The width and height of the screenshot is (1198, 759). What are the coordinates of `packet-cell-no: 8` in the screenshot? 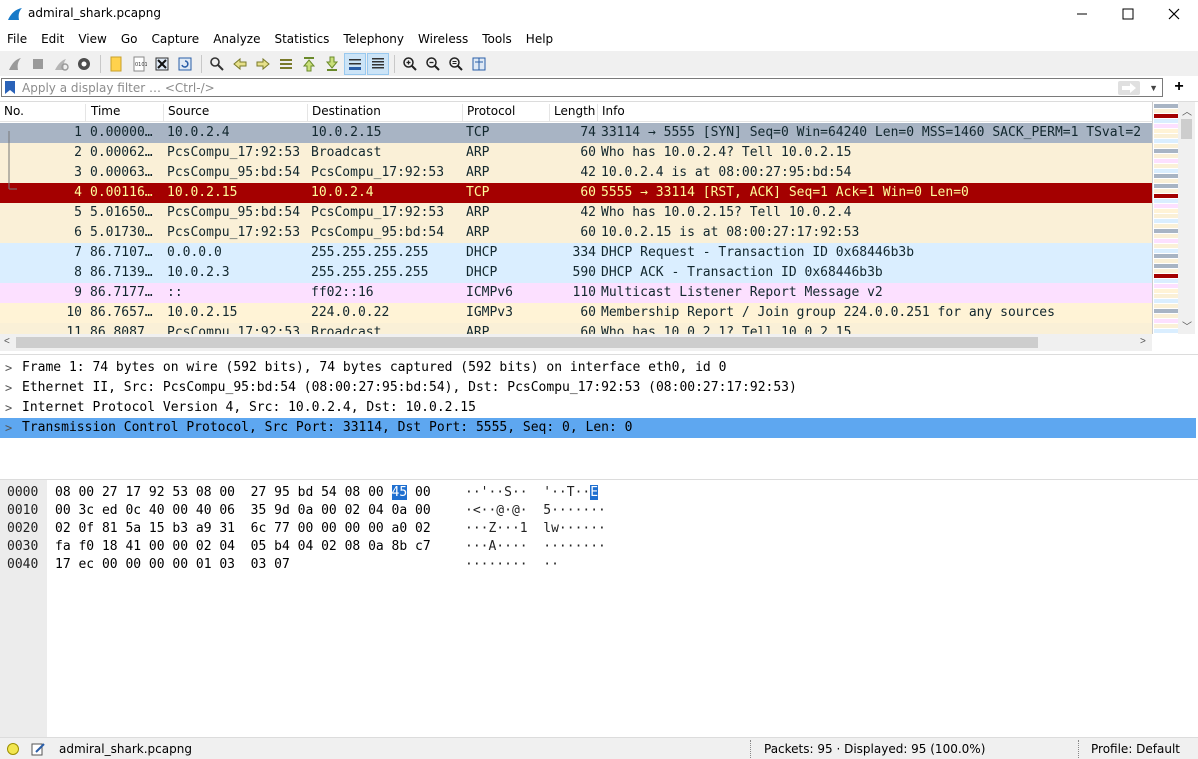 It's located at (78, 272).